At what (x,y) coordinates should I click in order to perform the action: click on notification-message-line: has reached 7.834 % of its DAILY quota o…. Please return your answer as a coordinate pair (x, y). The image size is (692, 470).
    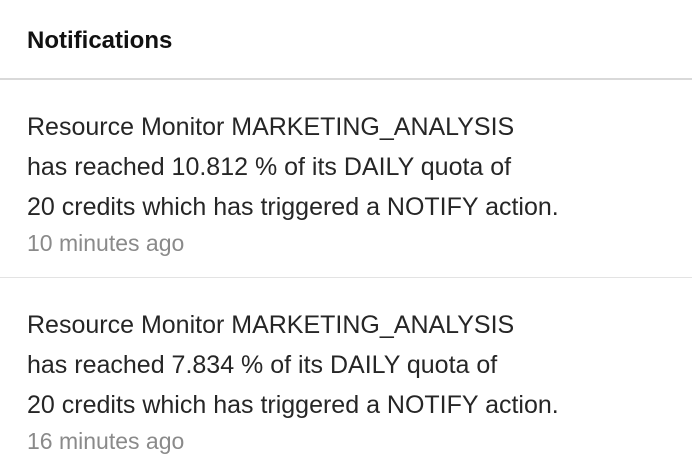
    Looking at the image, I should click on (262, 365).